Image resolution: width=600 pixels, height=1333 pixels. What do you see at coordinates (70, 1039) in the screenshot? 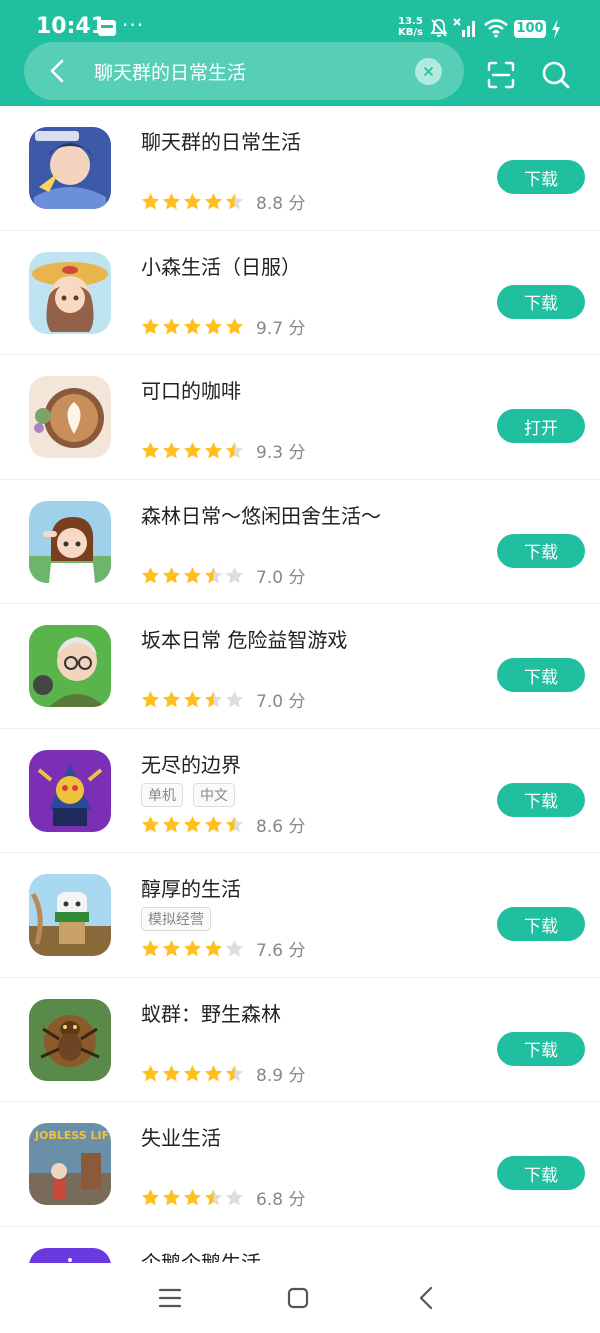
I see `ant-game-icon` at bounding box center [70, 1039].